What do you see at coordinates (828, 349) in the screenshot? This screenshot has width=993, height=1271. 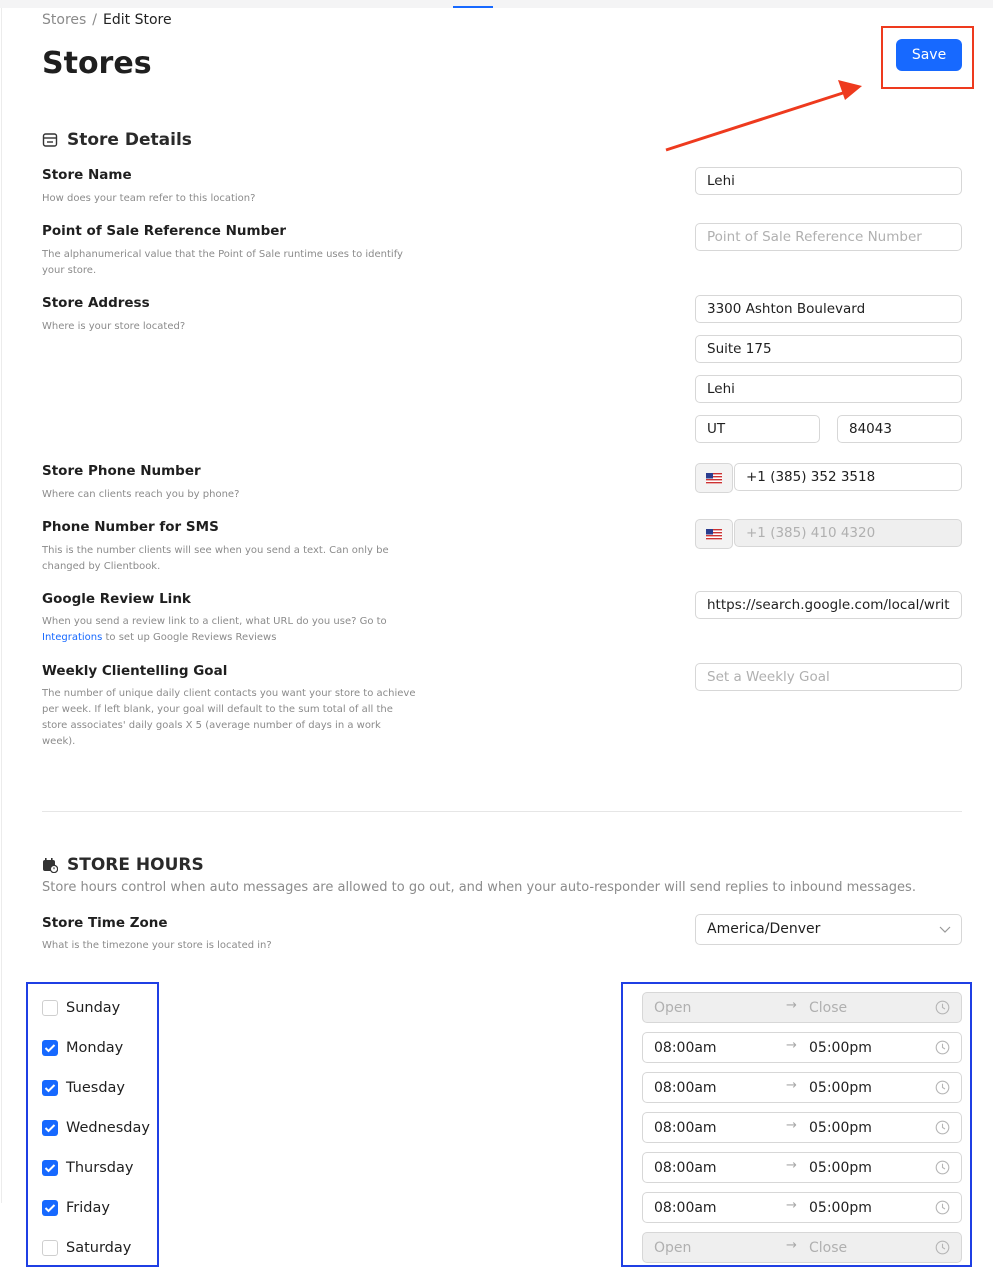 I see `address-line2-input: Suite 175` at bounding box center [828, 349].